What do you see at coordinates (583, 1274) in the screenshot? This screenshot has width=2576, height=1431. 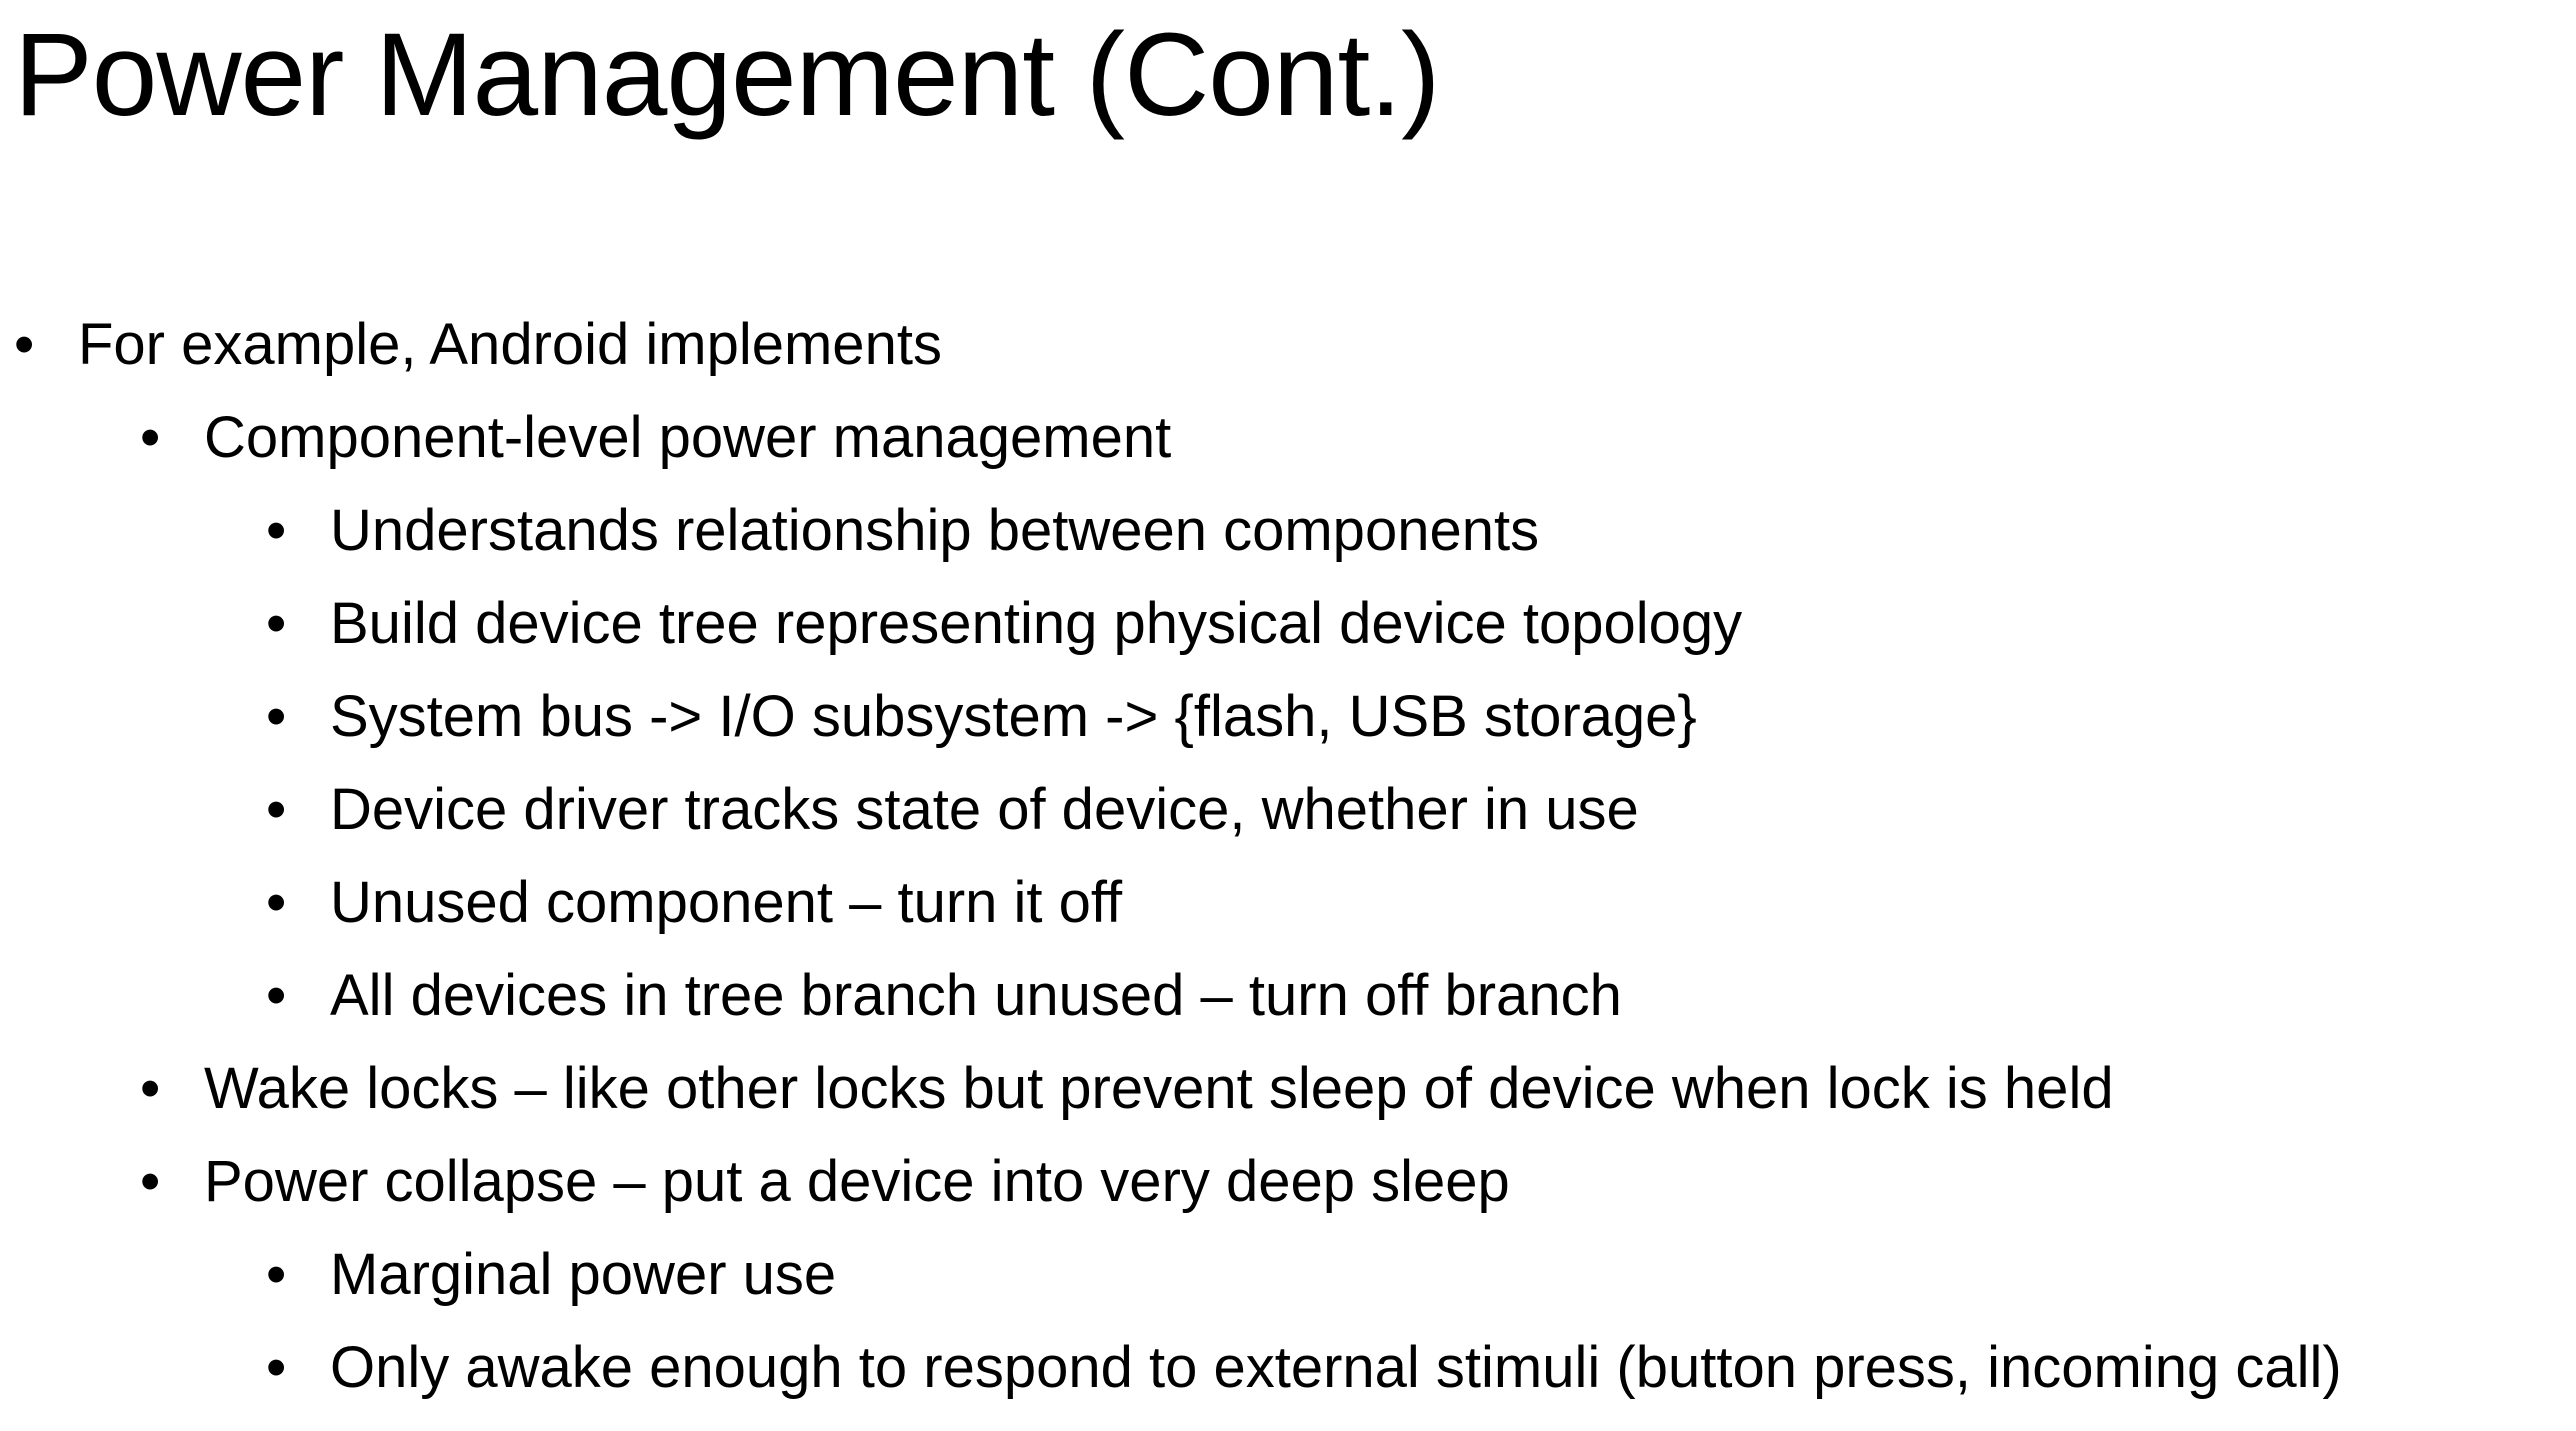 I see `bullet-text: Marginal power use` at bounding box center [583, 1274].